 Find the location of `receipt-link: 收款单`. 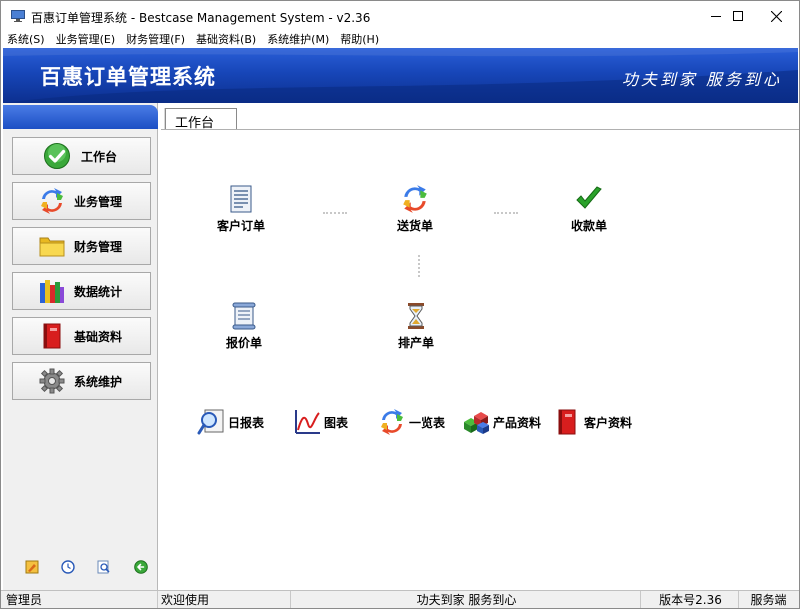

receipt-link: 收款单 is located at coordinates (589, 209).